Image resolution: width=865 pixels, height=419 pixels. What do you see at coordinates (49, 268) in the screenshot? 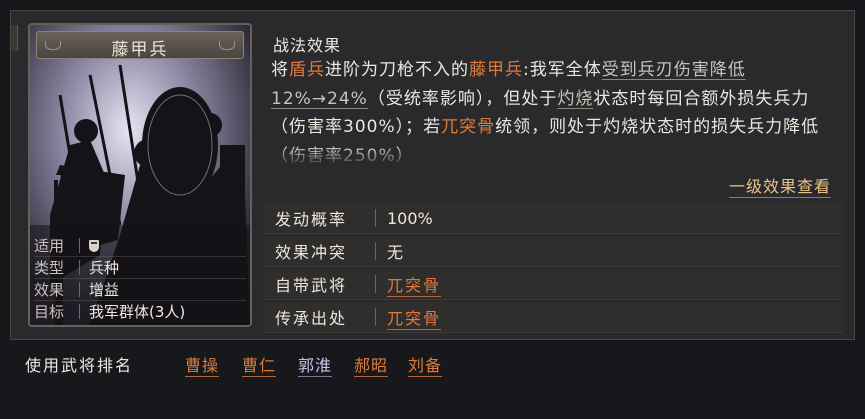
I see `info-label: 类型` at bounding box center [49, 268].